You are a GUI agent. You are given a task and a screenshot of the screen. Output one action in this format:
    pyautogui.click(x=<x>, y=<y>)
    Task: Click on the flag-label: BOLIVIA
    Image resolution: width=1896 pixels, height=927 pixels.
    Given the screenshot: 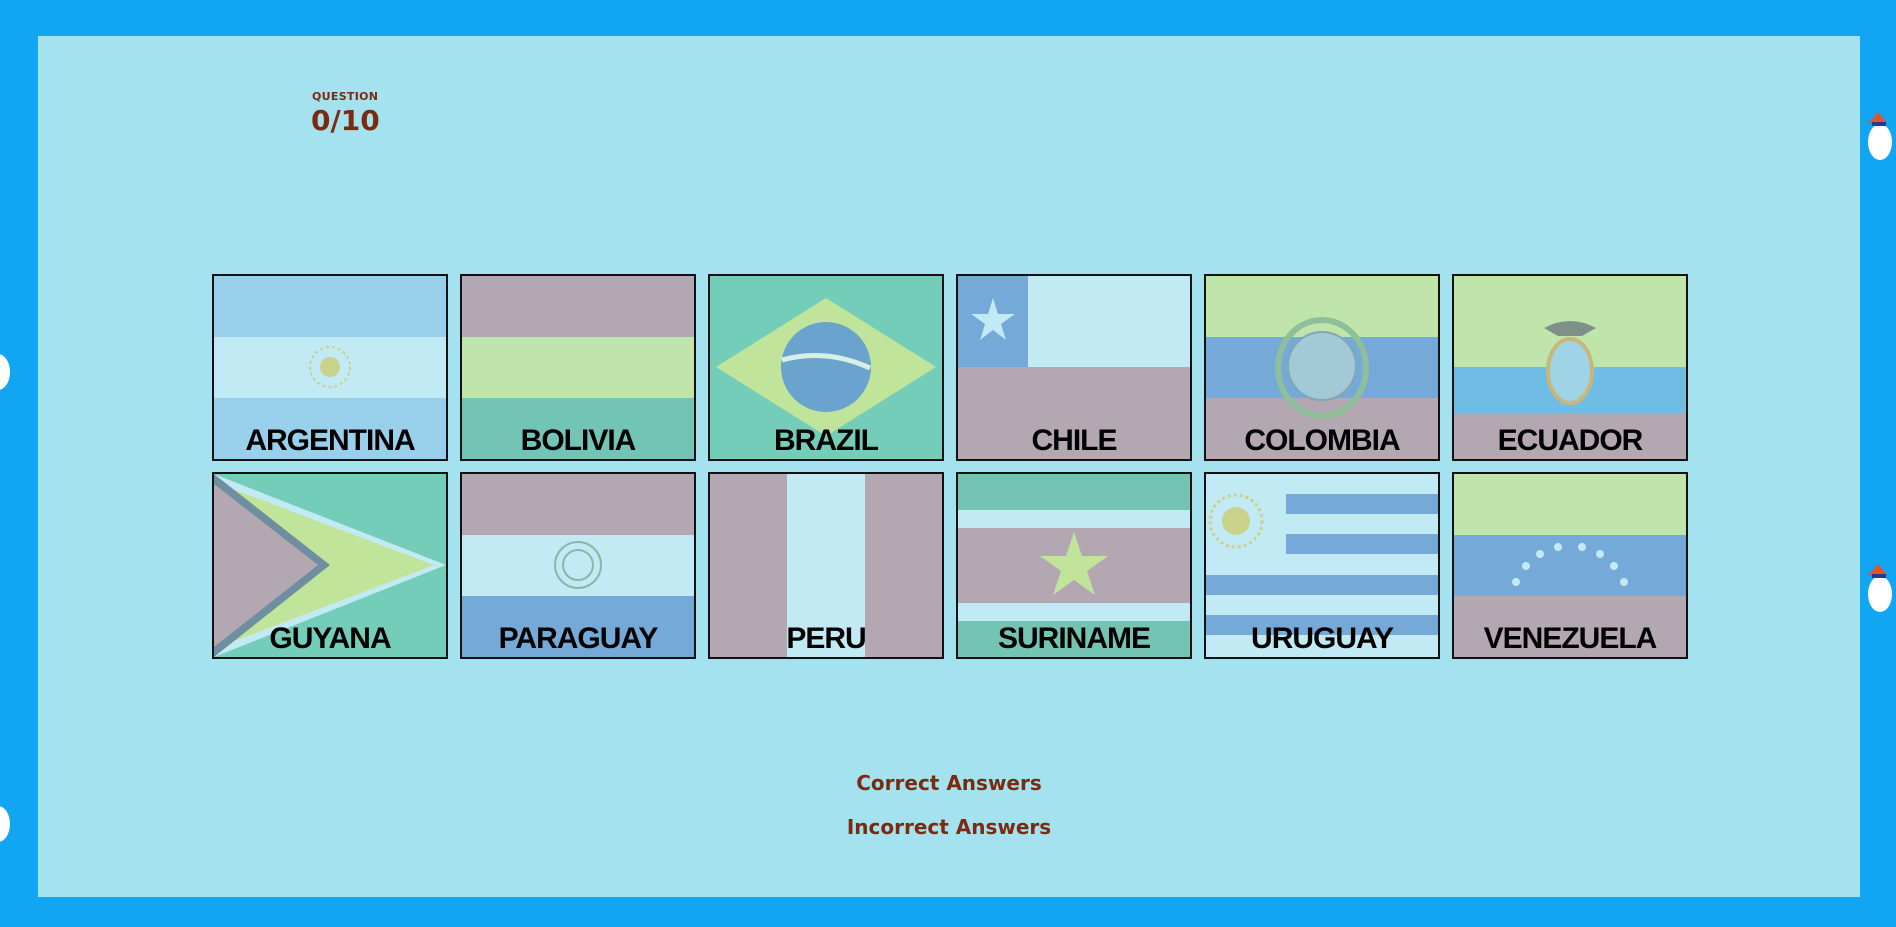 What is the action you would take?
    pyautogui.click(x=578, y=440)
    